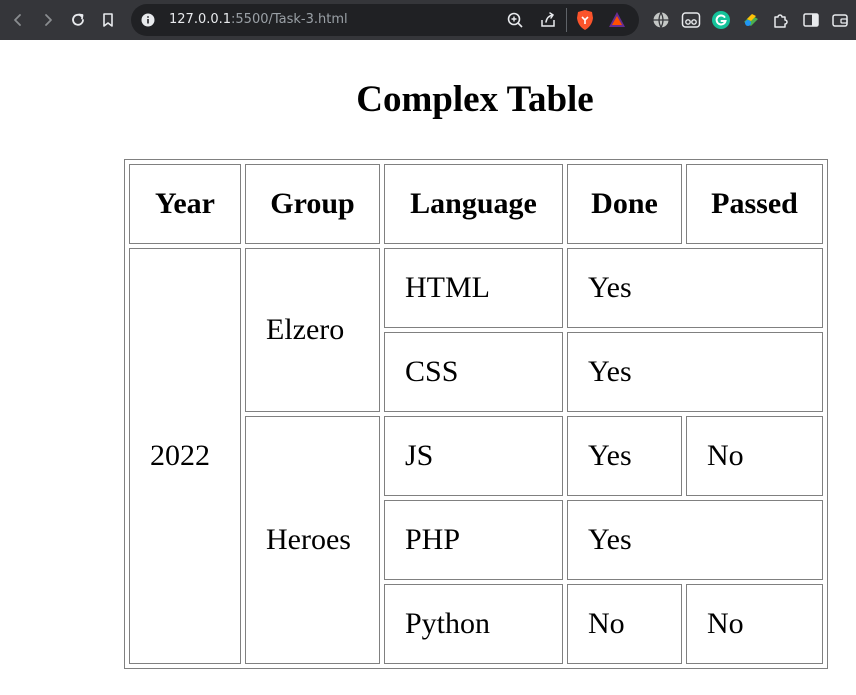  Describe the element at coordinates (473, 372) in the screenshot. I see `language-cell: CSS` at that location.